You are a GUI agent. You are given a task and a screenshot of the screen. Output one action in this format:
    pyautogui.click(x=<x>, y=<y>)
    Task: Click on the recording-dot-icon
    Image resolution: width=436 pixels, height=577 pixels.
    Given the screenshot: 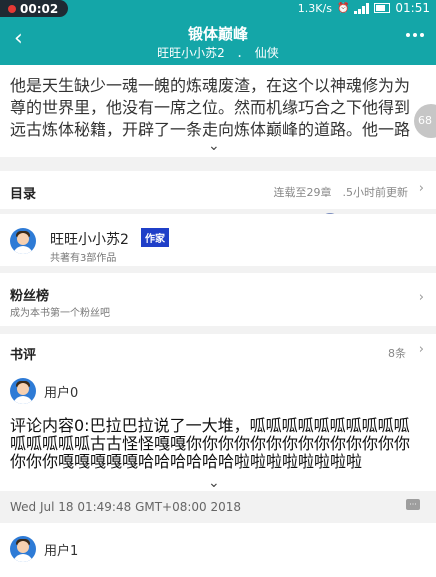 What is the action you would take?
    pyautogui.click(x=12, y=8)
    